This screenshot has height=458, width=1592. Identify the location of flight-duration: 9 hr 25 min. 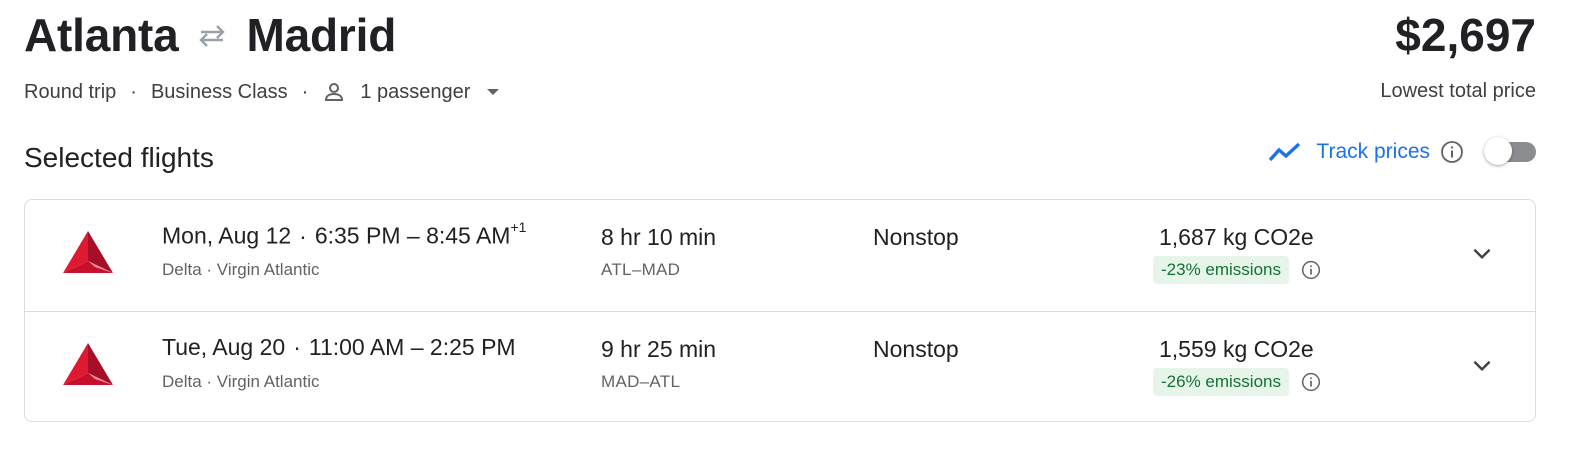
(659, 349).